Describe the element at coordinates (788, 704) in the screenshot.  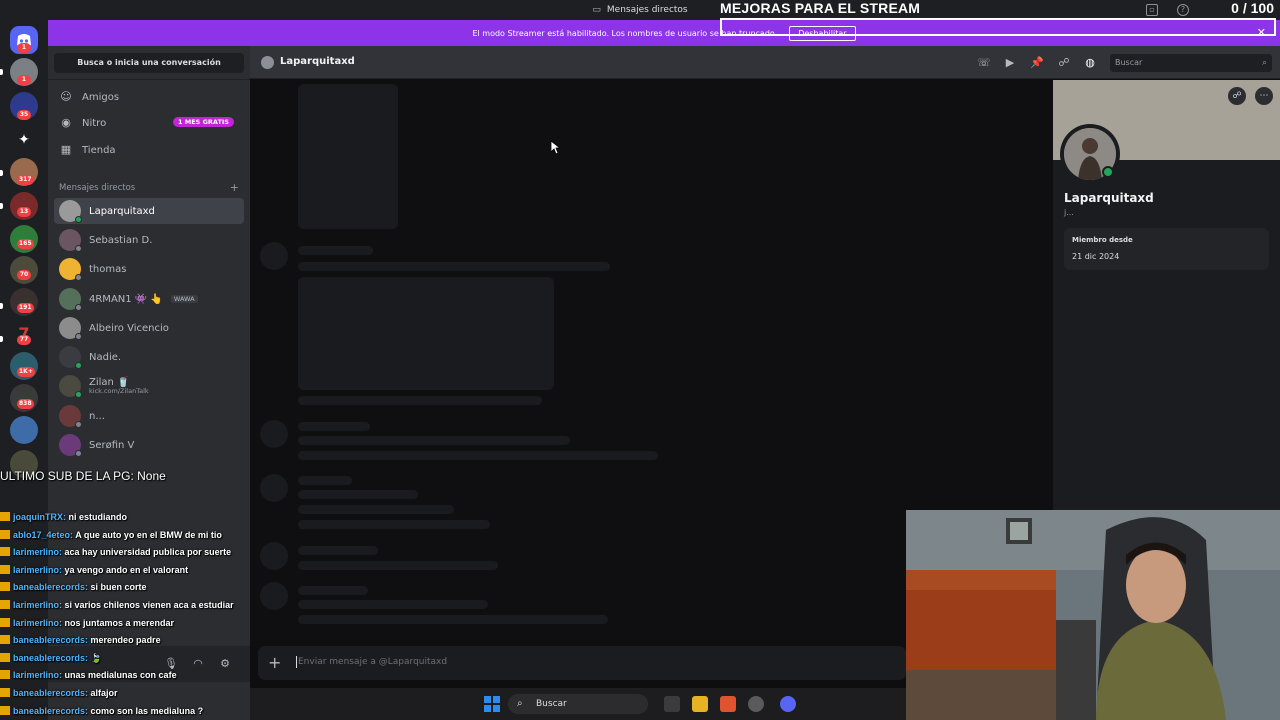
I see `discord-taskbar-icon` at that location.